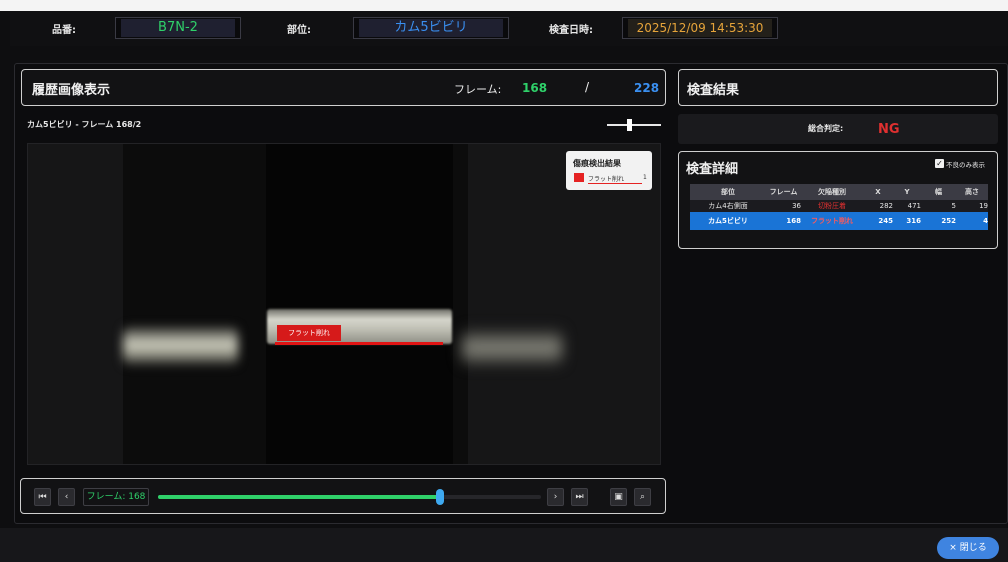  Describe the element at coordinates (968, 548) in the screenshot. I see `close-button: × 閉じる` at that location.